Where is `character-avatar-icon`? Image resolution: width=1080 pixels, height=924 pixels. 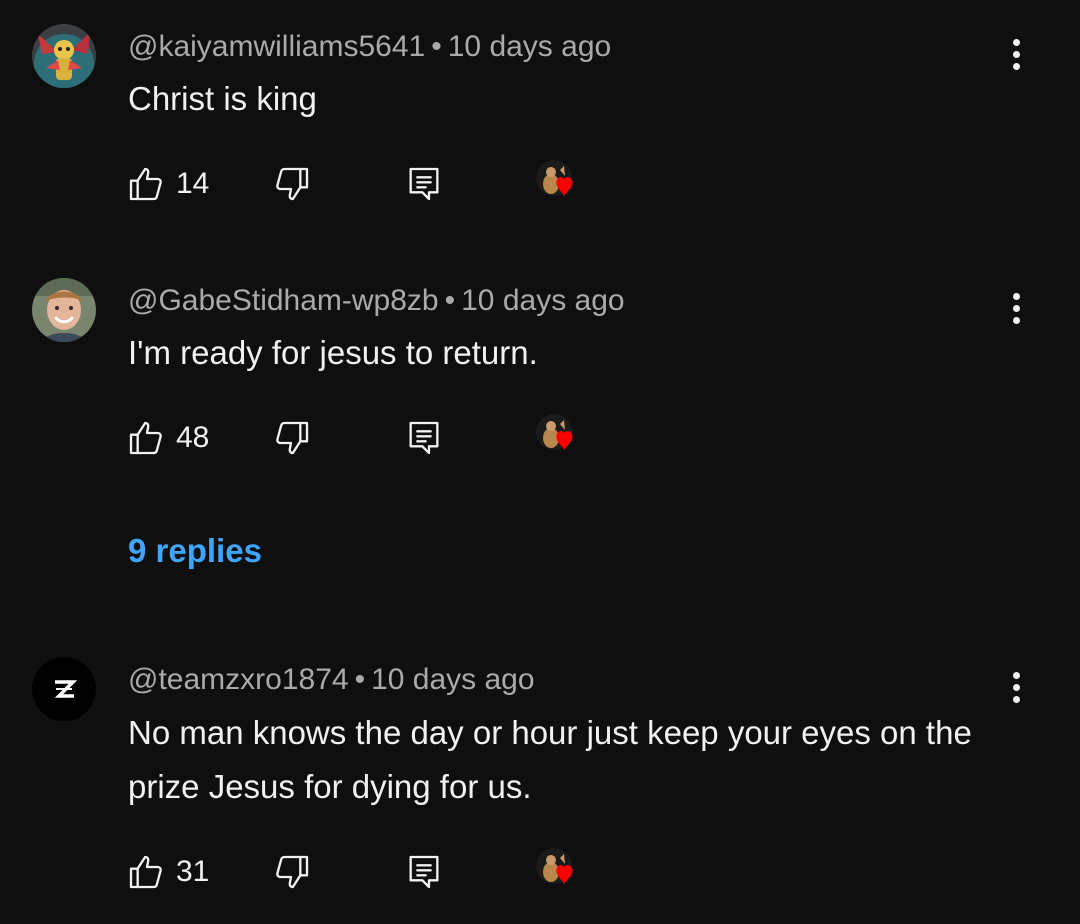
character-avatar-icon is located at coordinates (64, 56).